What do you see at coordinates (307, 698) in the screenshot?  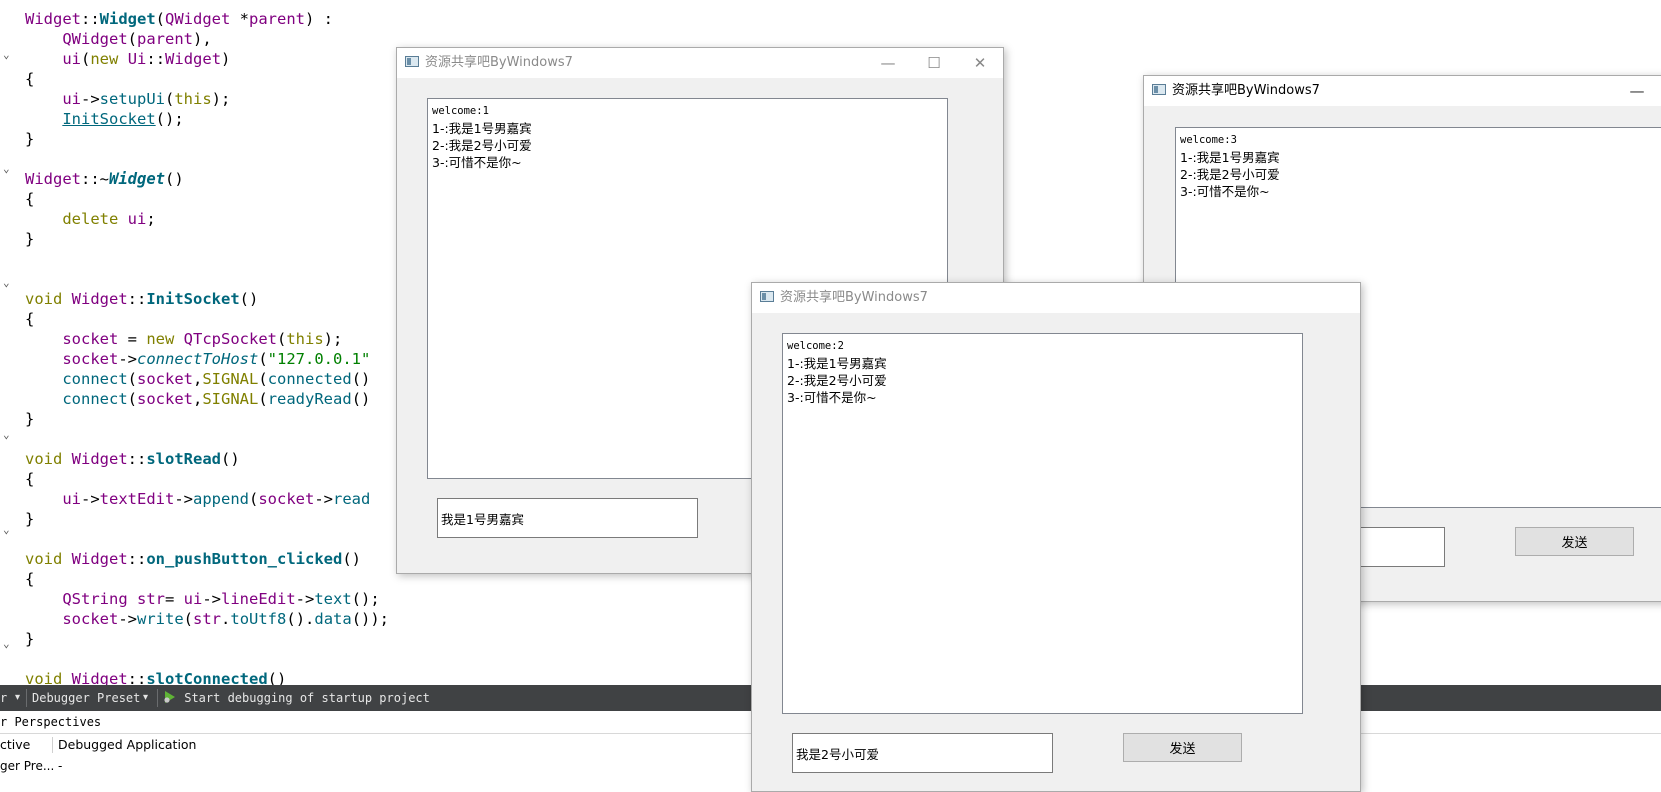 I see `start-debugging-label: Start debugging of startup project` at bounding box center [307, 698].